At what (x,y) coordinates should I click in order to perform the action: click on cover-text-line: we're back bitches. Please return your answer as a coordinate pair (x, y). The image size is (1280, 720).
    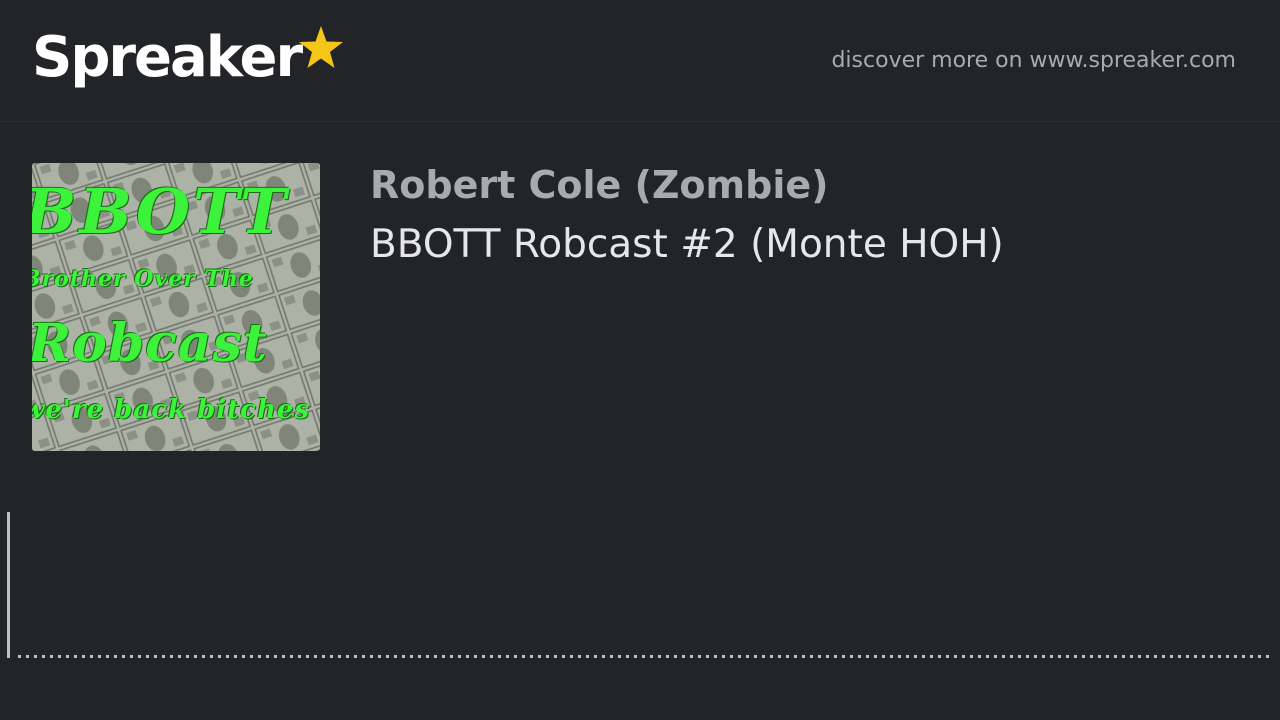
    Looking at the image, I should click on (171, 410).